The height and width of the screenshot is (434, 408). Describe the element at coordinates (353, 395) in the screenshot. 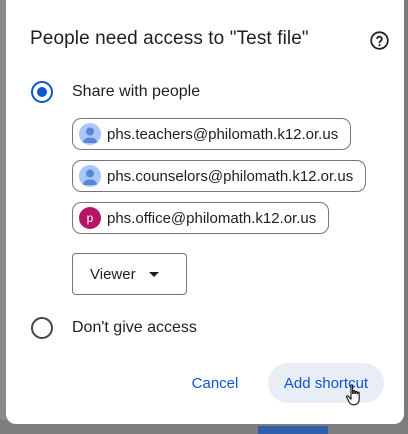

I see `hand-cursor-icon` at that location.